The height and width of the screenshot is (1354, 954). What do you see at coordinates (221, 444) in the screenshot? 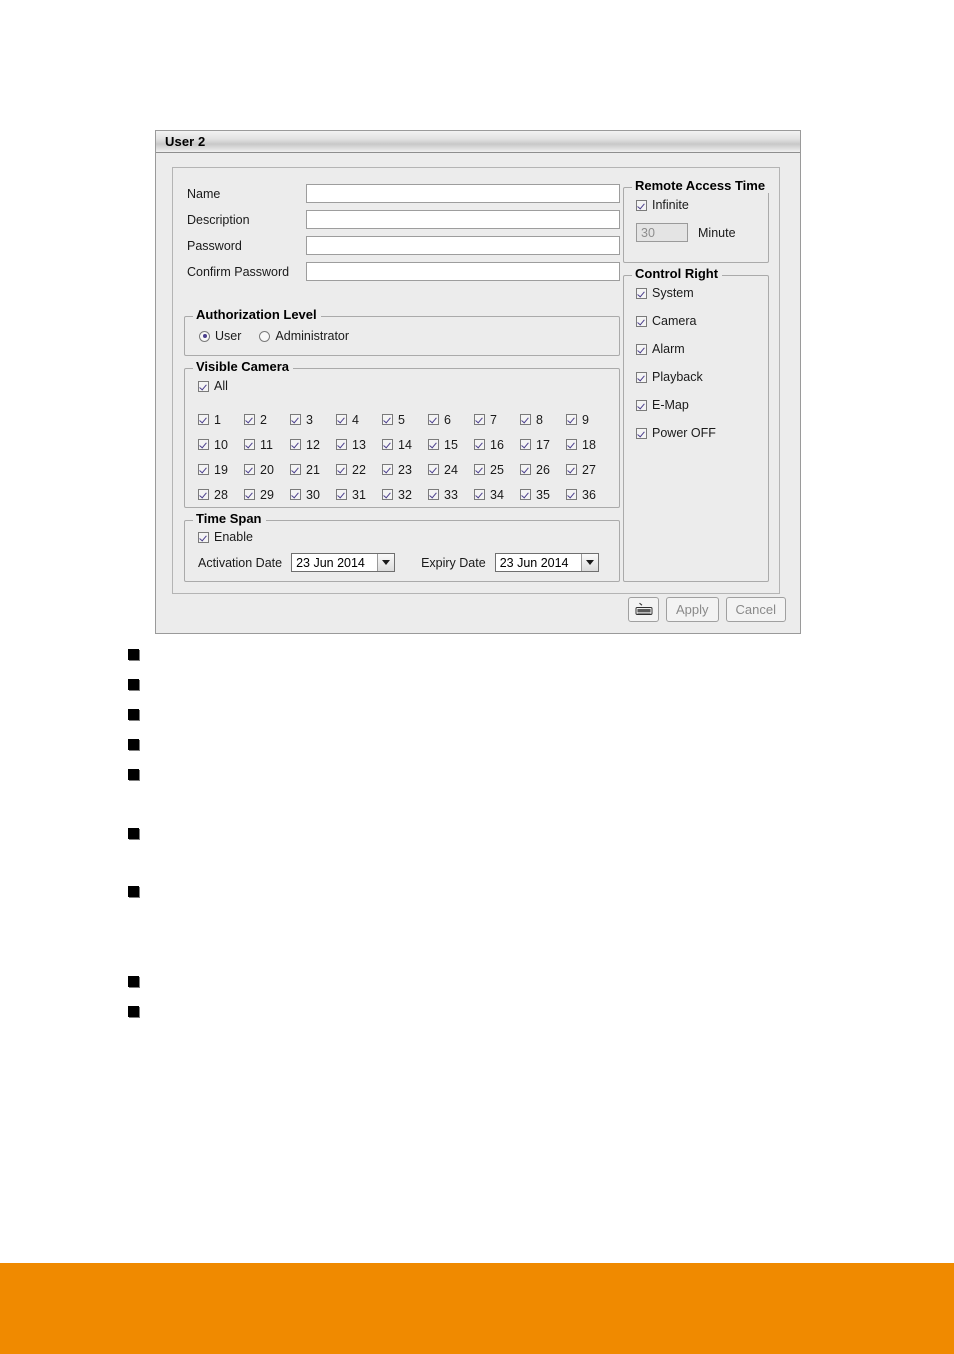
I see `checkbox-camera-10: 10` at bounding box center [221, 444].